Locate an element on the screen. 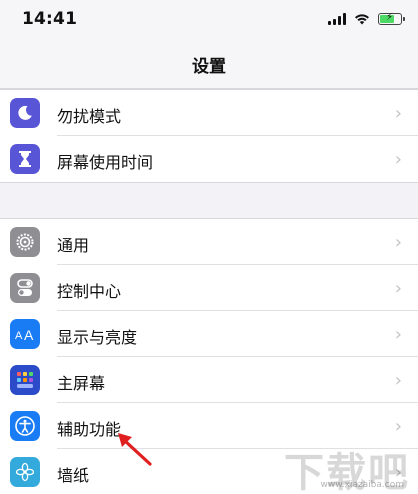  text-size-icon: A A is located at coordinates (25, 334).